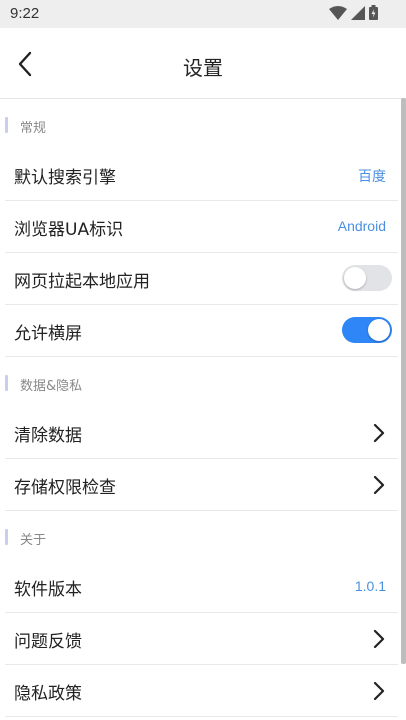  Describe the element at coordinates (201, 433) in the screenshot. I see `row-clear-data: 清除数据` at that location.